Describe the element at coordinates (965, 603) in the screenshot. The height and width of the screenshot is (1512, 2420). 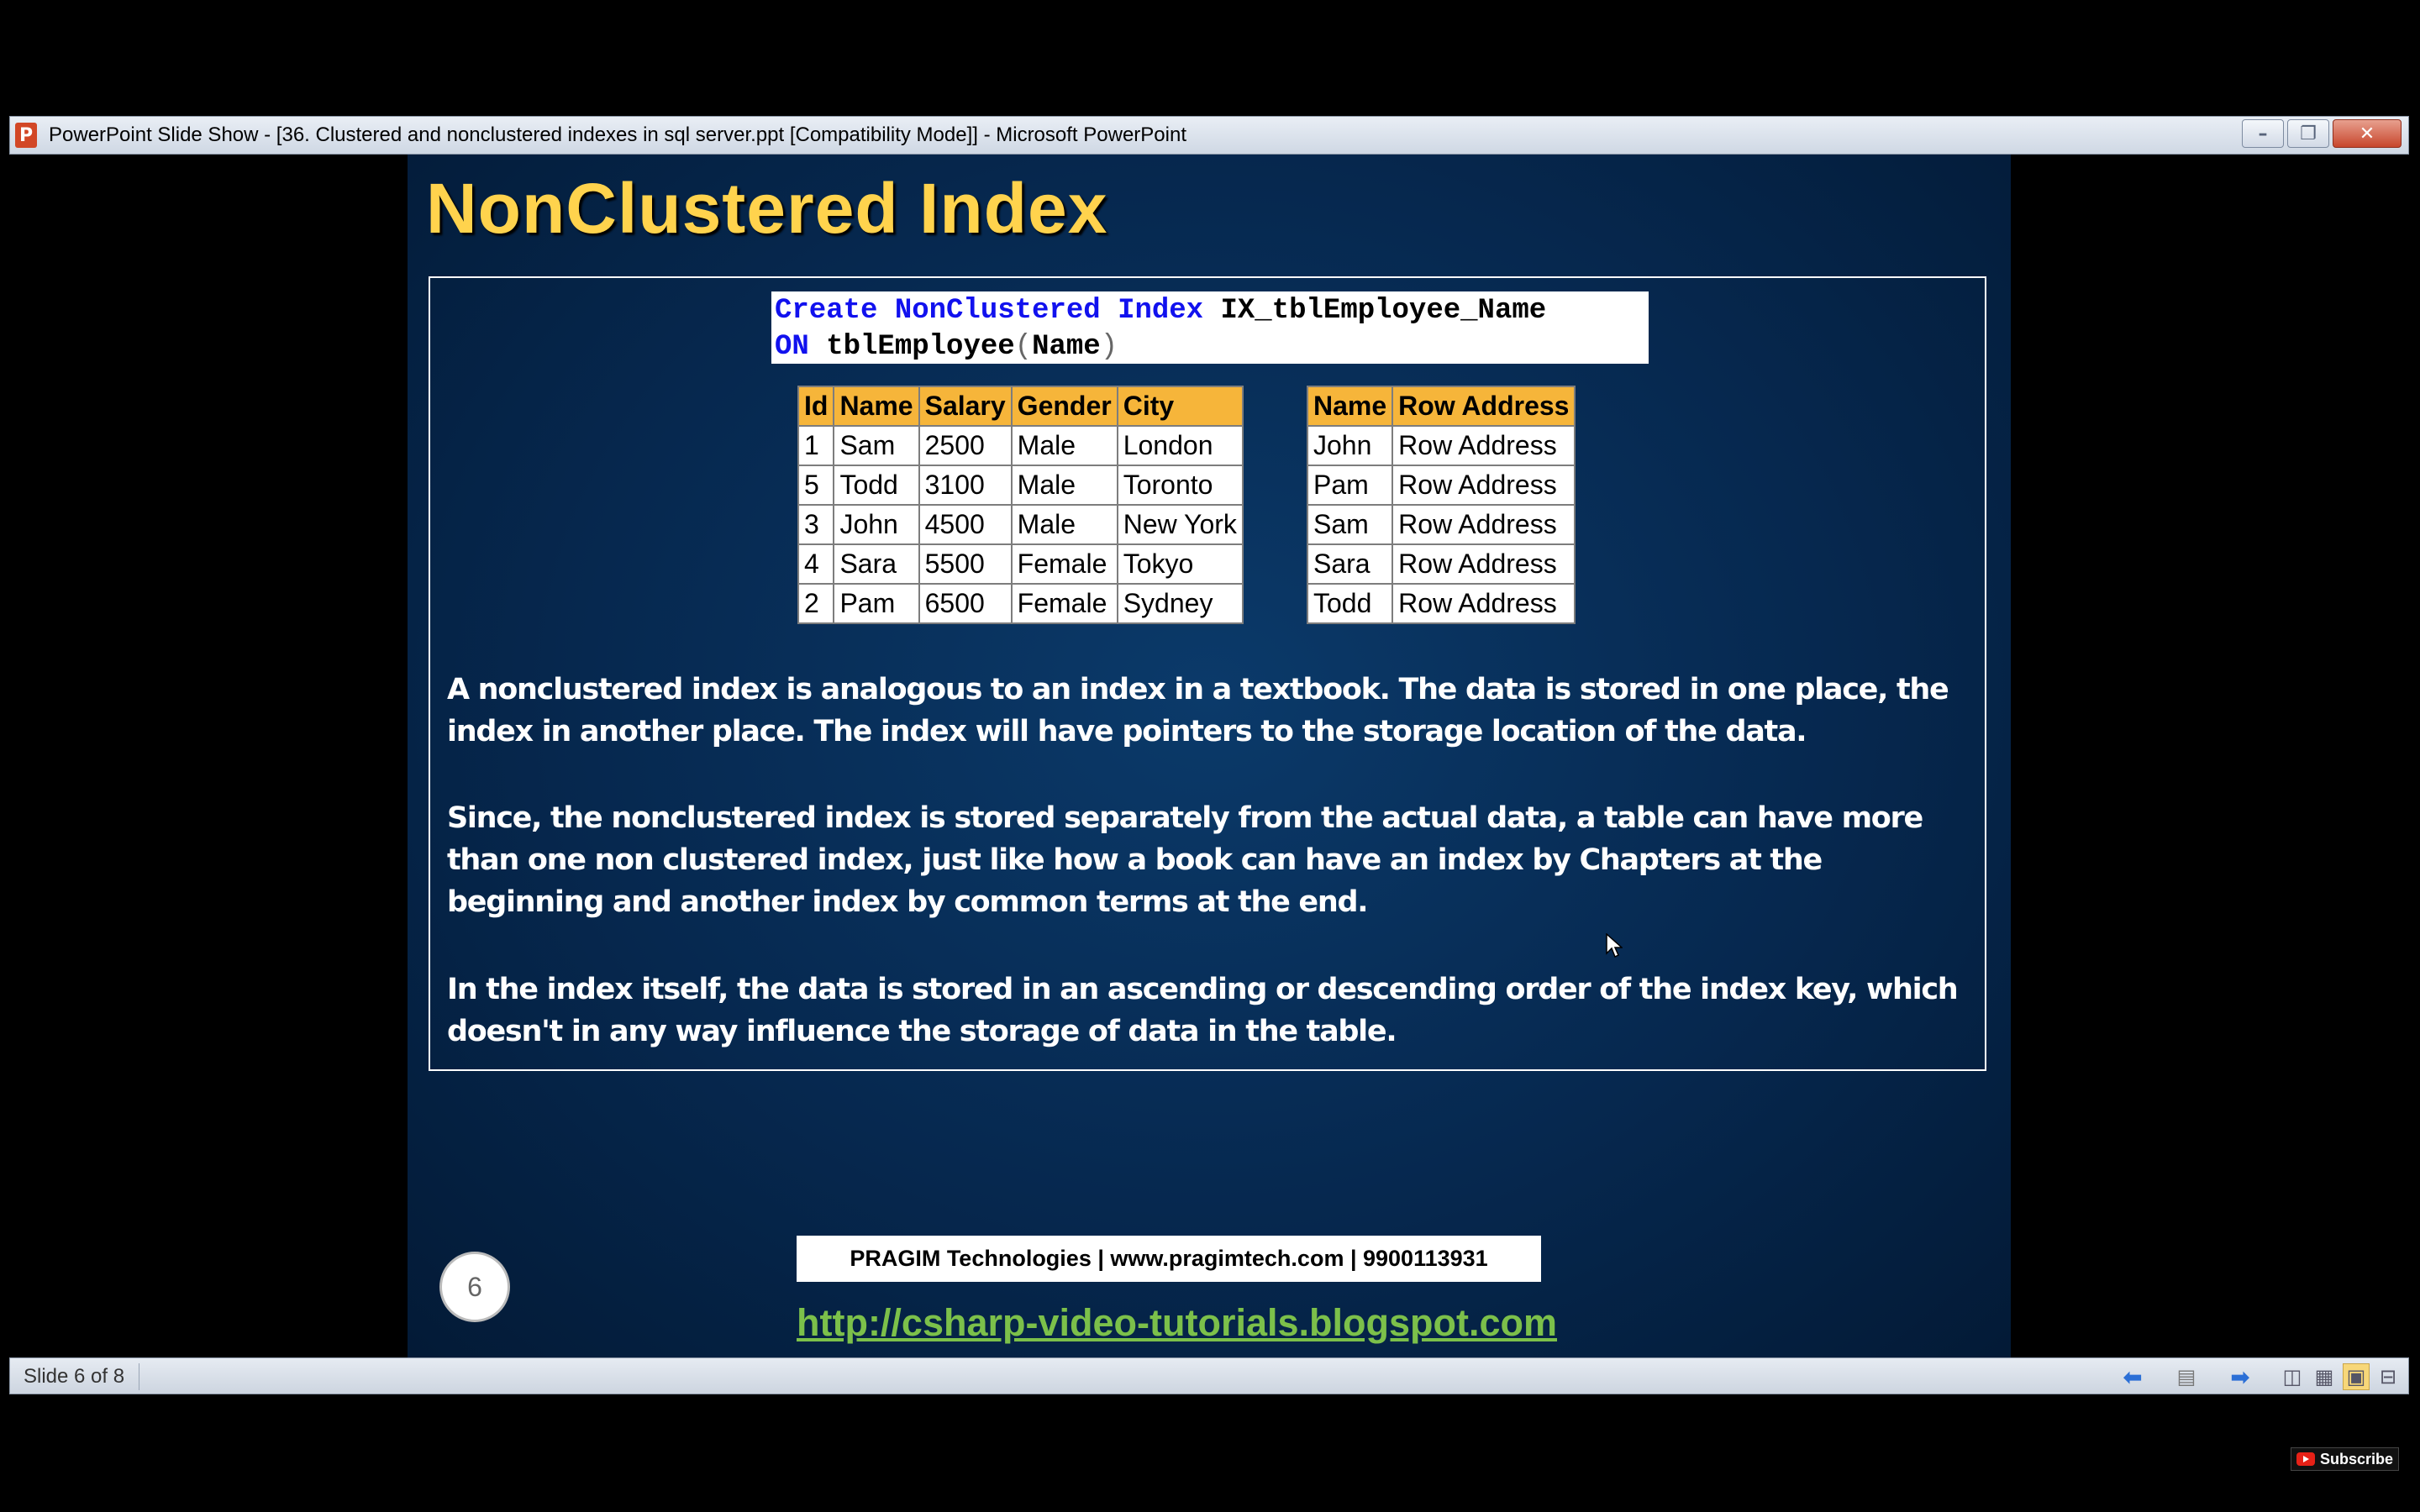
I see `table-cell: 6500` at that location.